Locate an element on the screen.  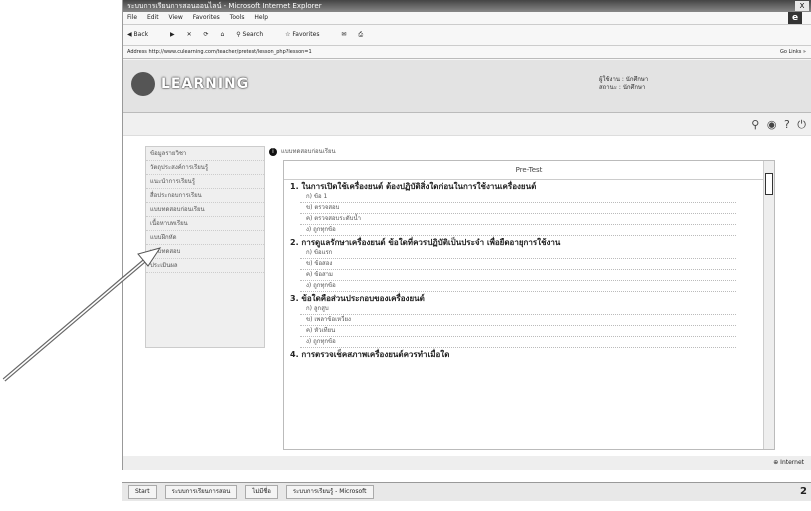
start-button: Start is located at coordinates (142, 491).